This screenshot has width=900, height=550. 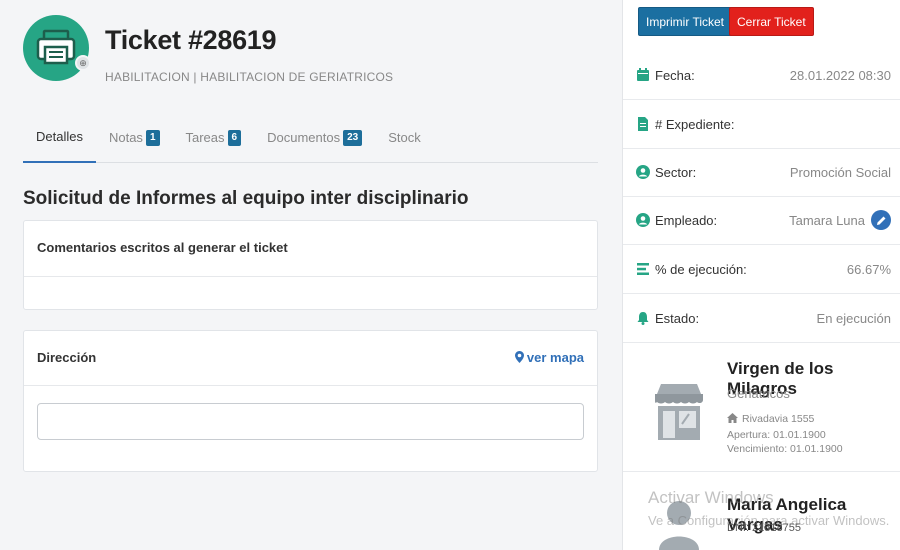 I want to click on page-title: Ticket #28619, so click(x=191, y=40).